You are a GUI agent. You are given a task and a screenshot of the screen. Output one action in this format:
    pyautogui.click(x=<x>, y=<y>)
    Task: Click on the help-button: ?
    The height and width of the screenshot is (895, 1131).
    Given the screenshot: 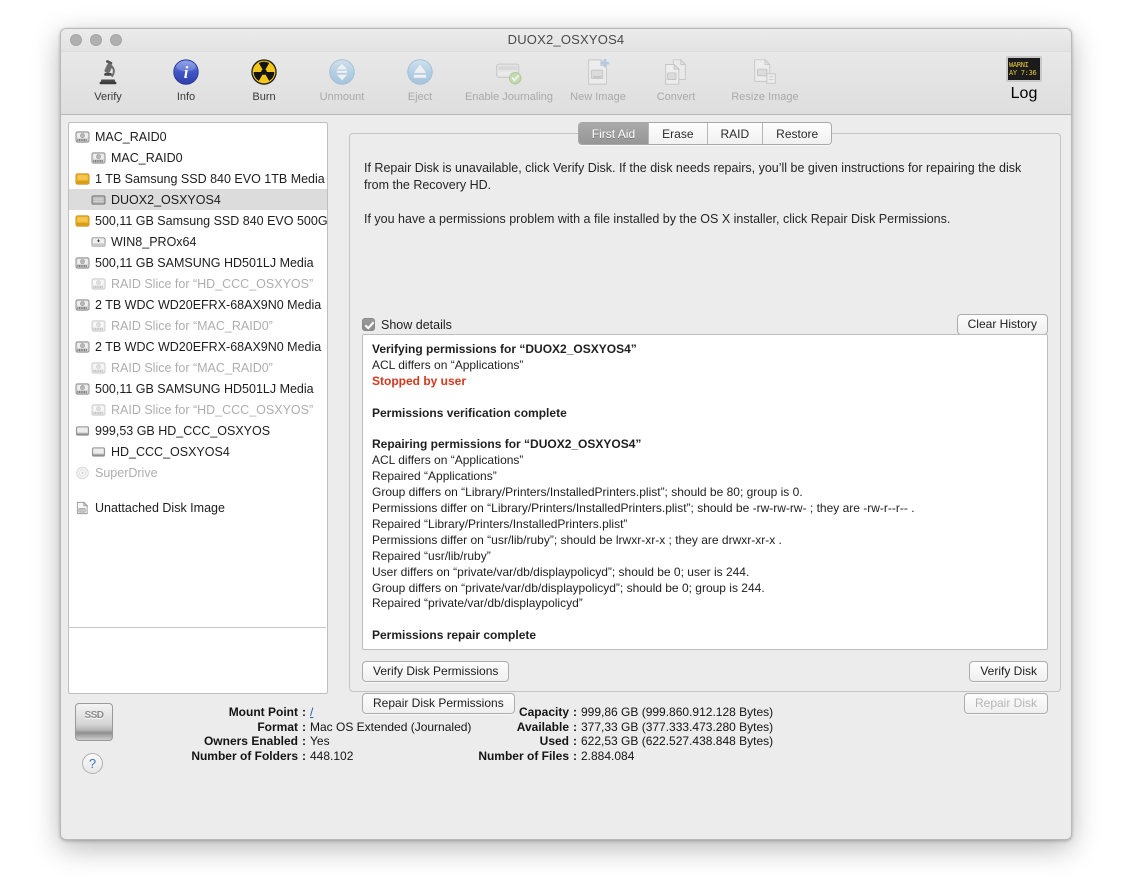 What is the action you would take?
    pyautogui.click(x=92, y=763)
    